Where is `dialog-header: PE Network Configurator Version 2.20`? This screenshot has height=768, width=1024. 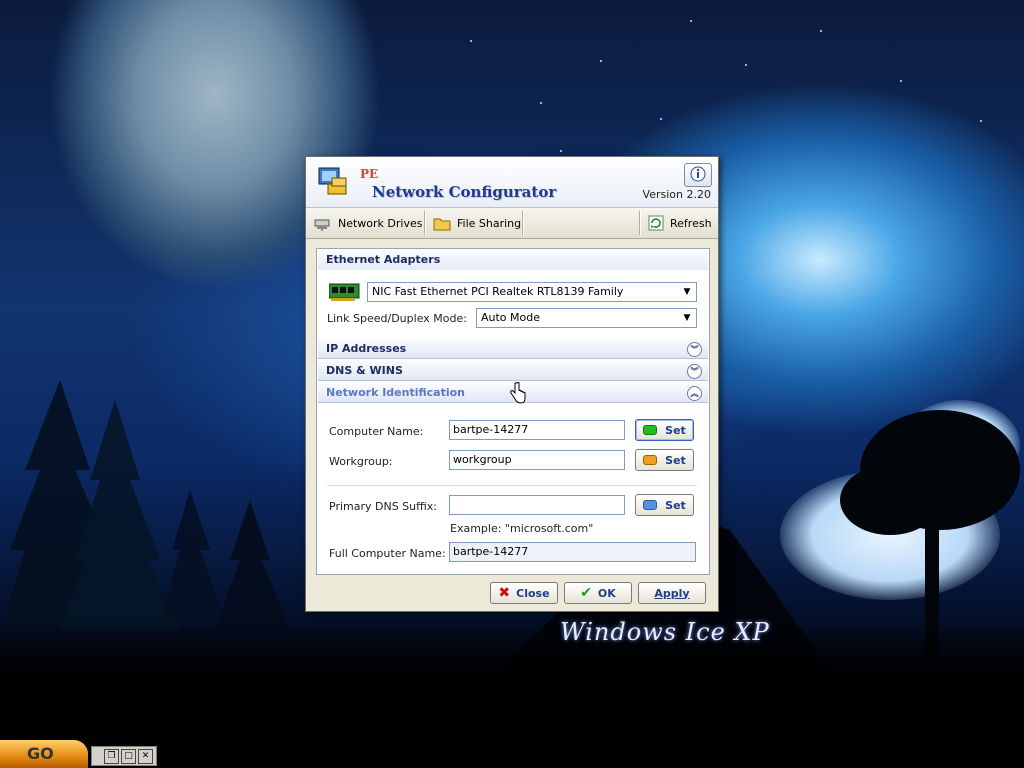 dialog-header: PE Network Configurator Version 2.20 is located at coordinates (512, 182).